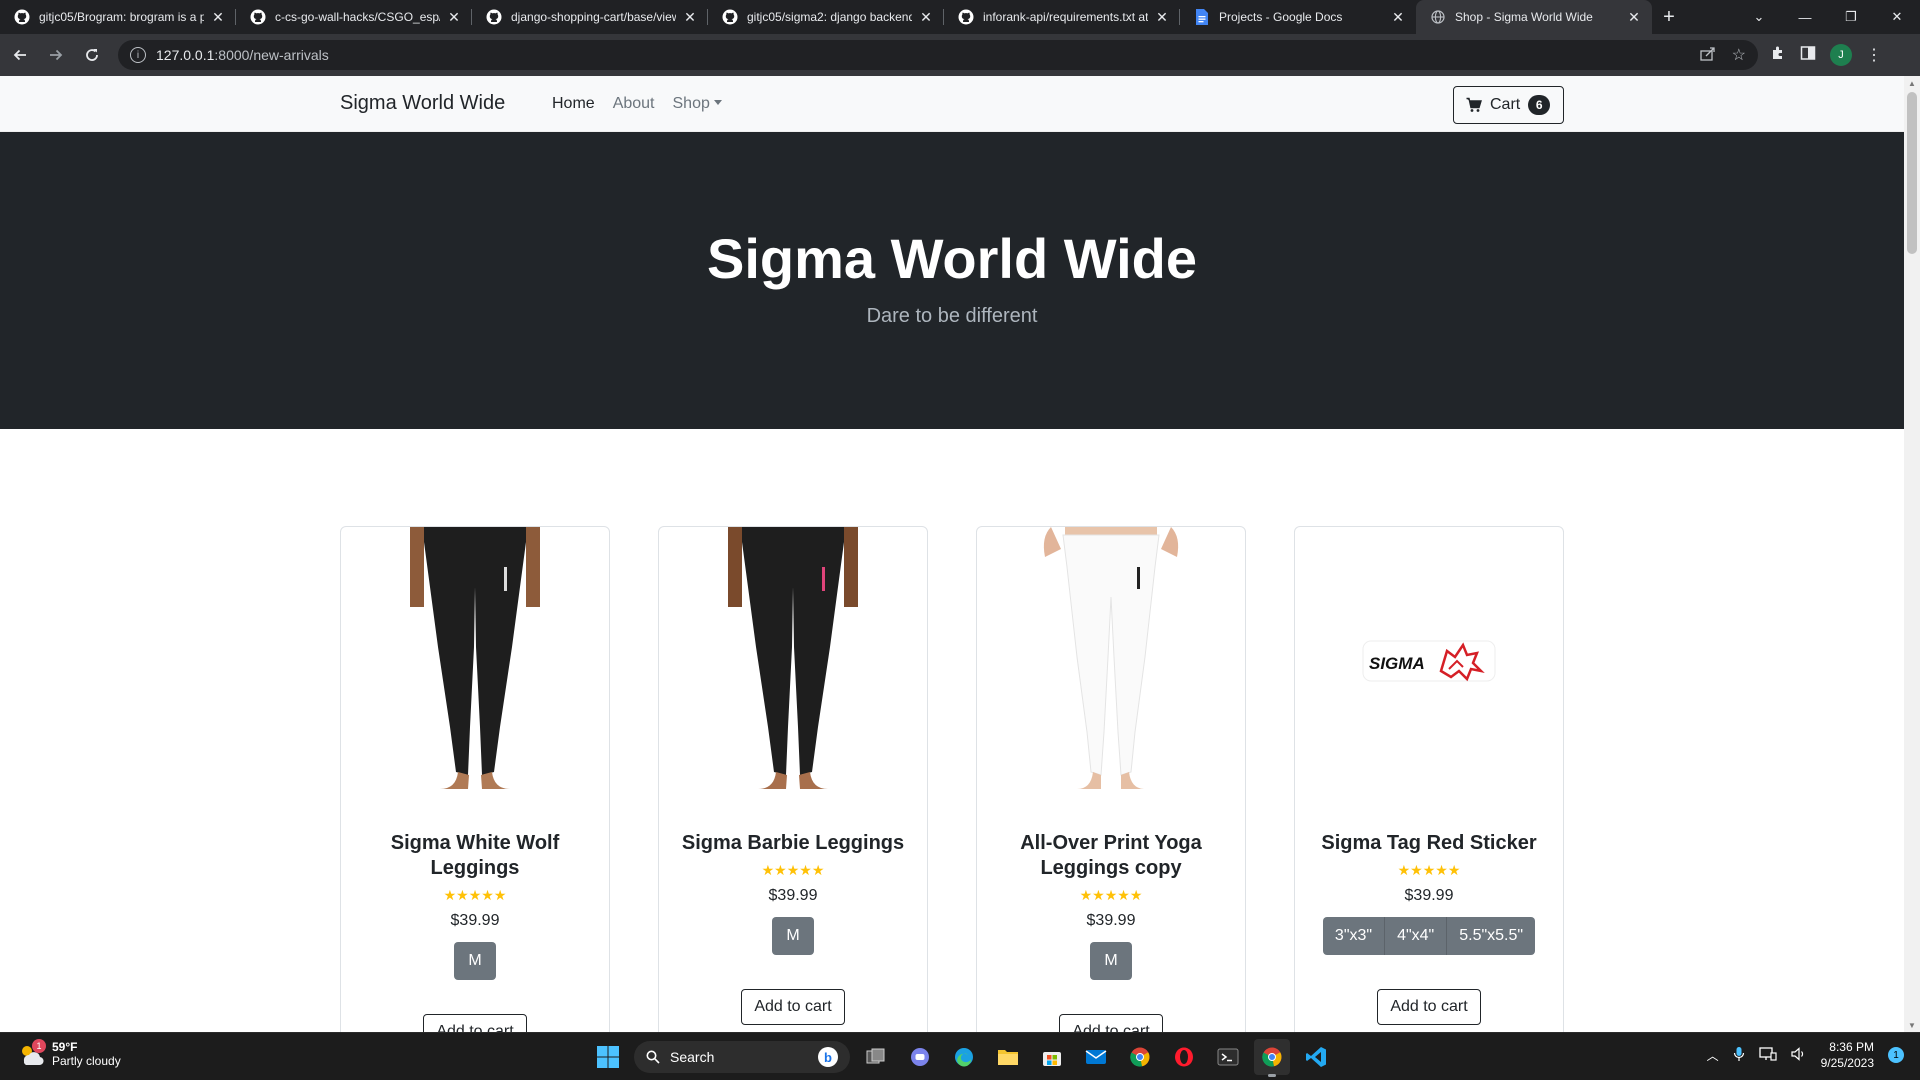  Describe the element at coordinates (1912, 1025) in the screenshot. I see `scroll-down-icon: ▼` at that location.